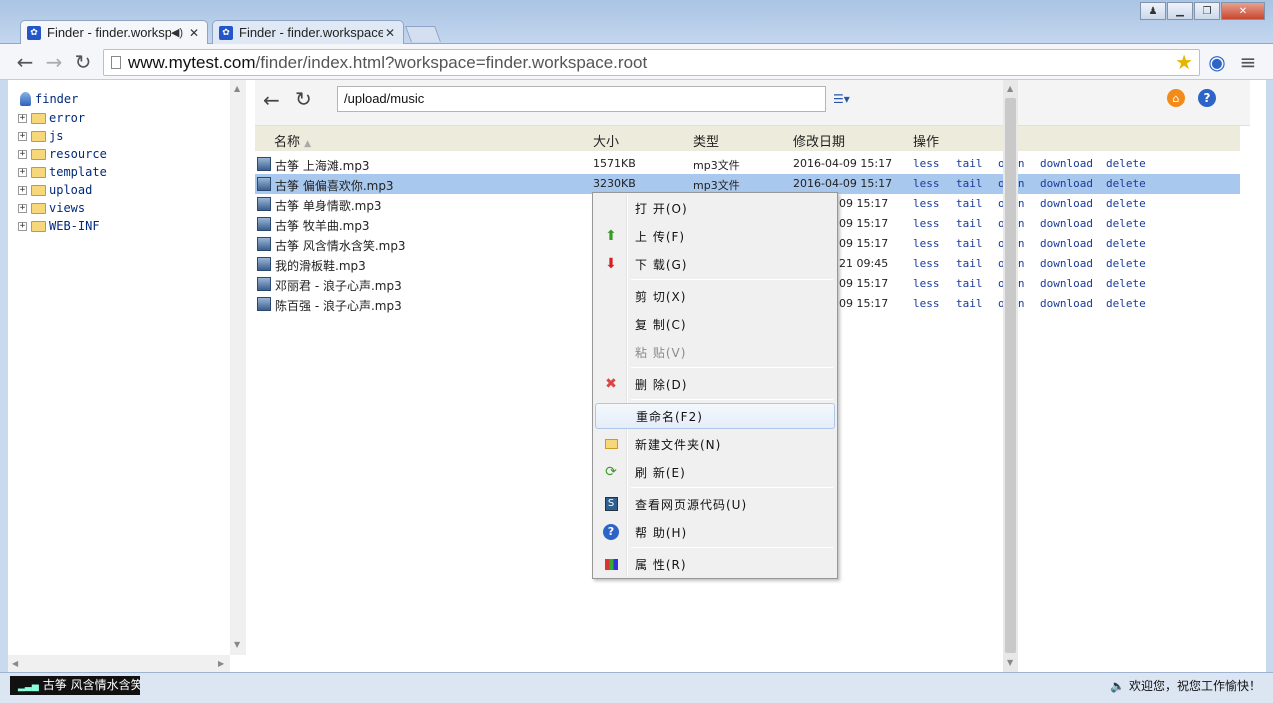 The width and height of the screenshot is (1273, 703). What do you see at coordinates (715, 472) in the screenshot?
I see `menu-item-refresh: ⟳ 刷 新(E)` at bounding box center [715, 472].